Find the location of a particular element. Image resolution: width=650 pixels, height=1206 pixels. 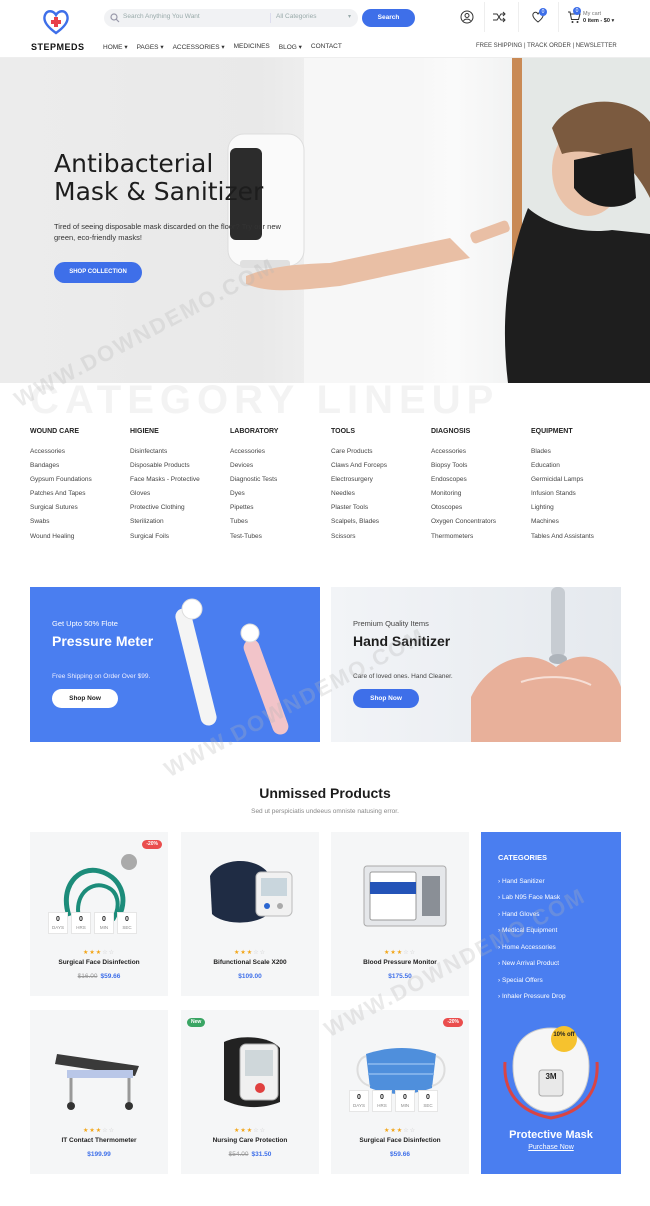

category-link: Diagnostic Tests is located at coordinates (280, 483).